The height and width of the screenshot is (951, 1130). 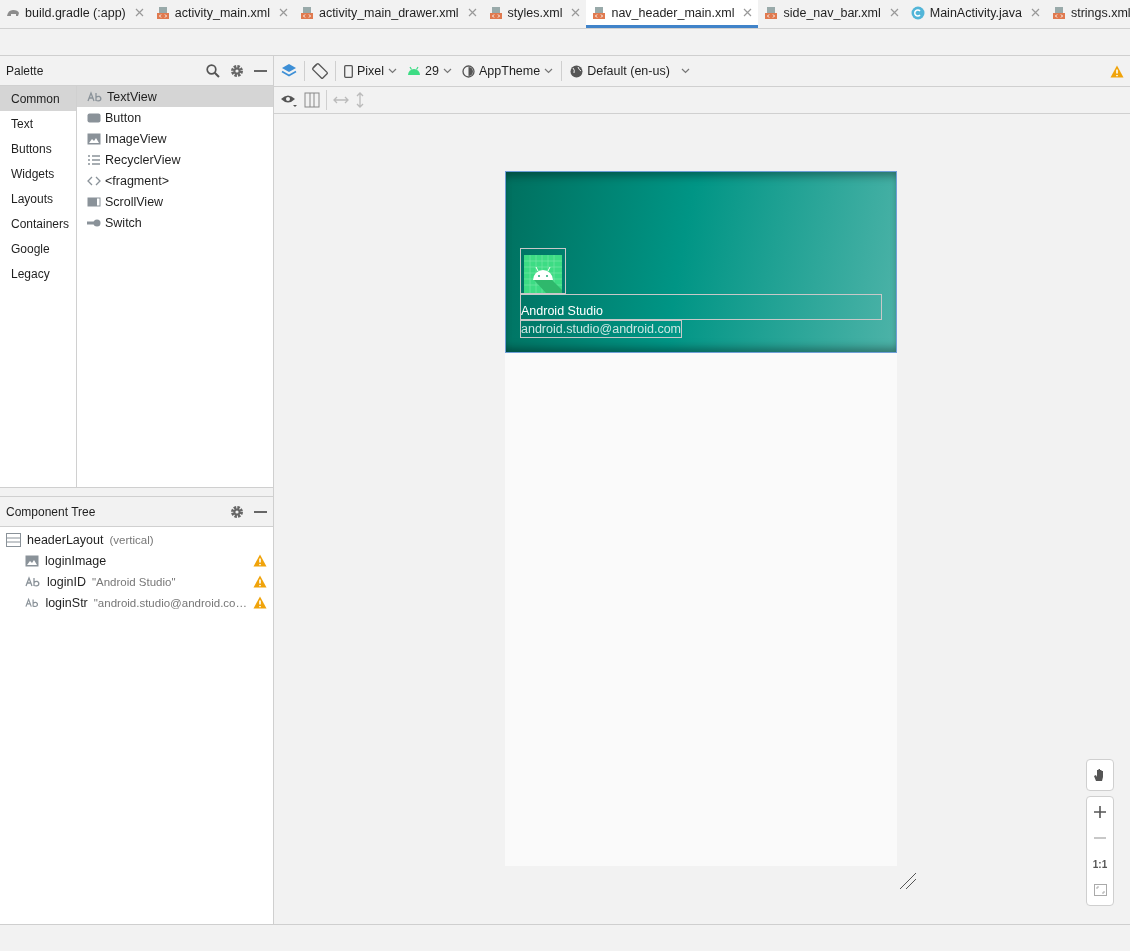 I want to click on theme-dropdown: AppTheme, so click(x=508, y=71).